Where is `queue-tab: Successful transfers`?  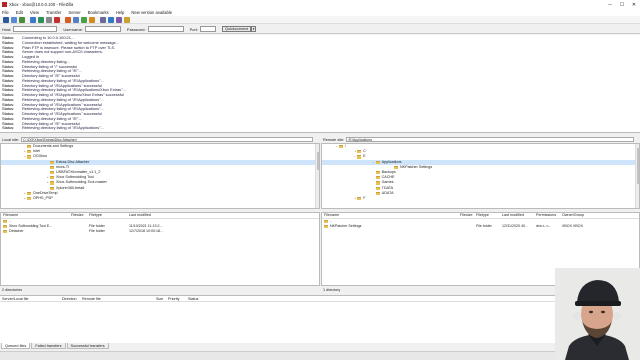 queue-tab: Successful transfers is located at coordinates (87, 346).